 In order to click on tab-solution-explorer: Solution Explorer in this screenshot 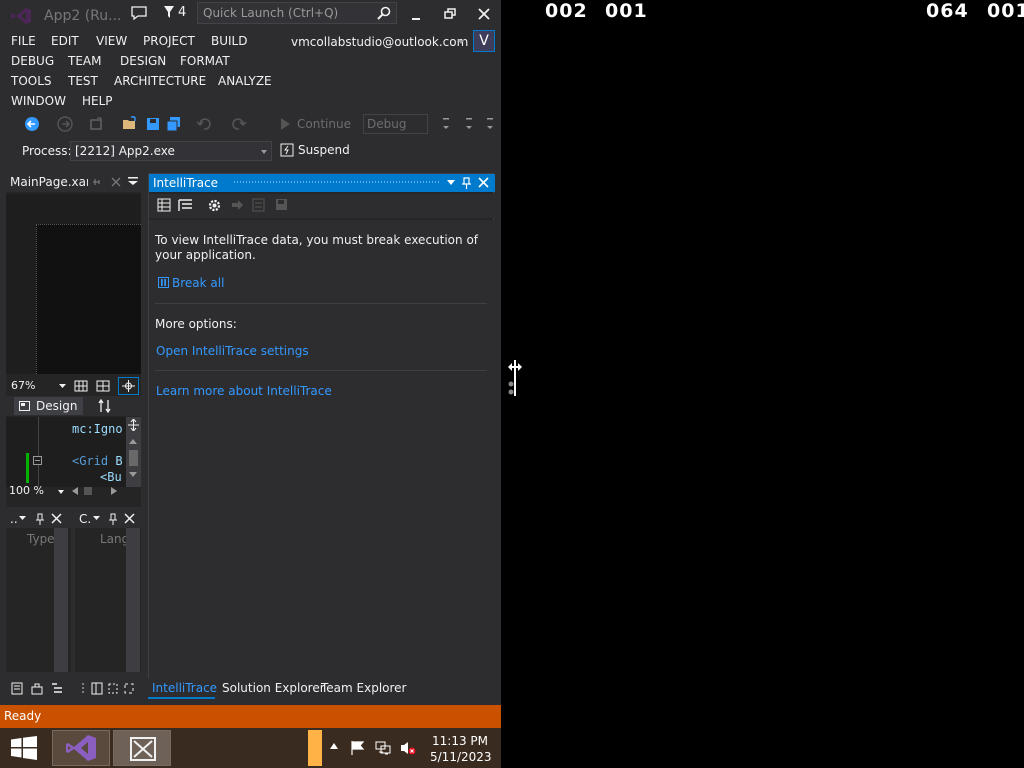, I will do `click(273, 688)`.